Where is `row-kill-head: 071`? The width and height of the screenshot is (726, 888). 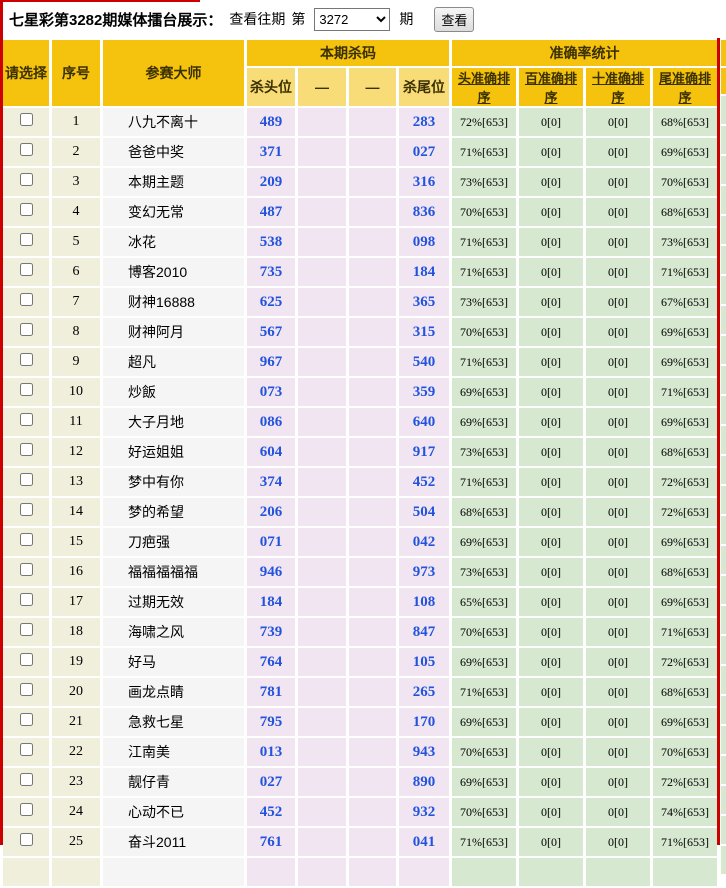 row-kill-head: 071 is located at coordinates (271, 542).